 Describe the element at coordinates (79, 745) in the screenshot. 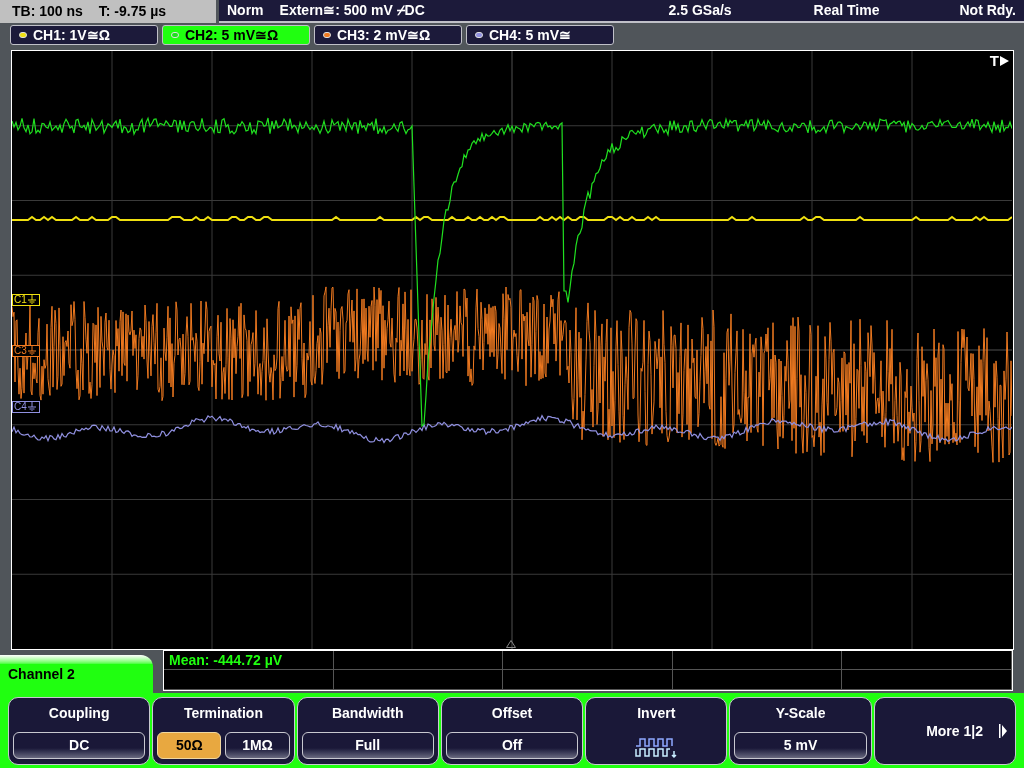

I see `value-button: DC` at that location.